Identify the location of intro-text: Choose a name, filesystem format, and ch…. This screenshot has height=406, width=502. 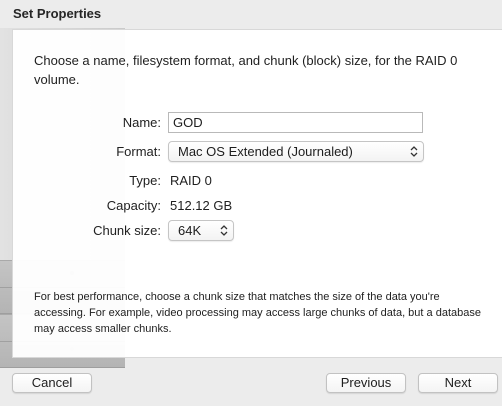
(246, 70).